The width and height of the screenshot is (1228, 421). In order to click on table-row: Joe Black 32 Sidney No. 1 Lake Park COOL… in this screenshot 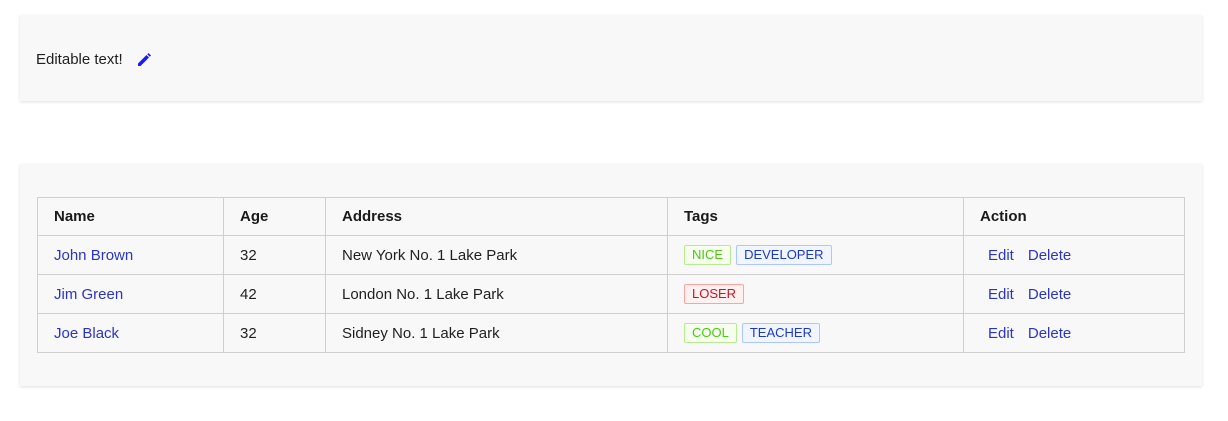, I will do `click(611, 333)`.